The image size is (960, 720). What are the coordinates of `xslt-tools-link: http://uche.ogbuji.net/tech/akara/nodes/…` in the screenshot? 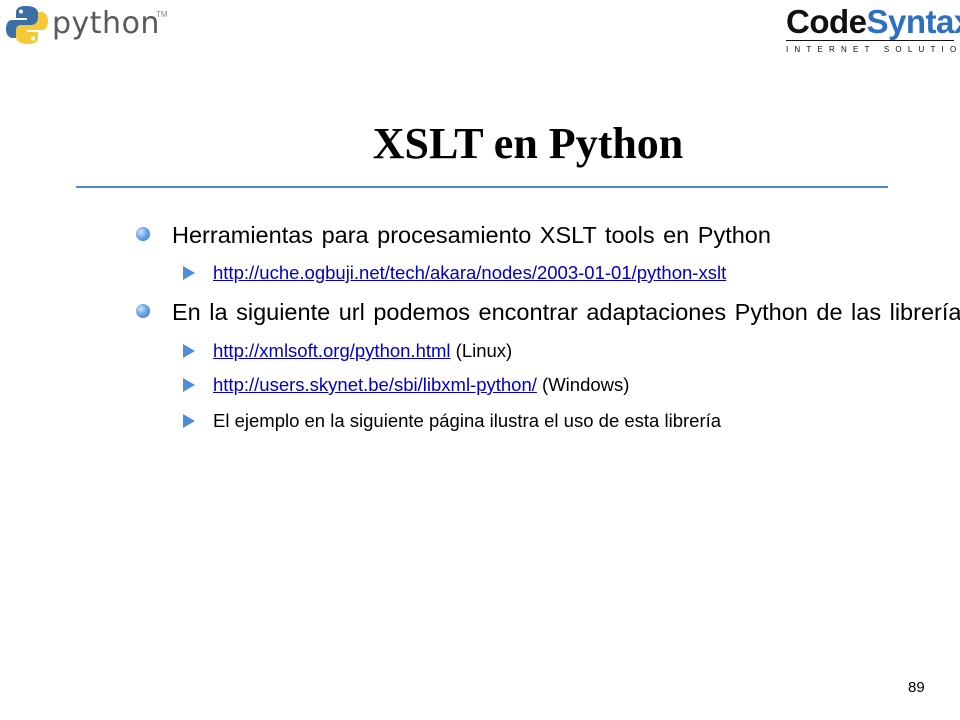 It's located at (469, 272).